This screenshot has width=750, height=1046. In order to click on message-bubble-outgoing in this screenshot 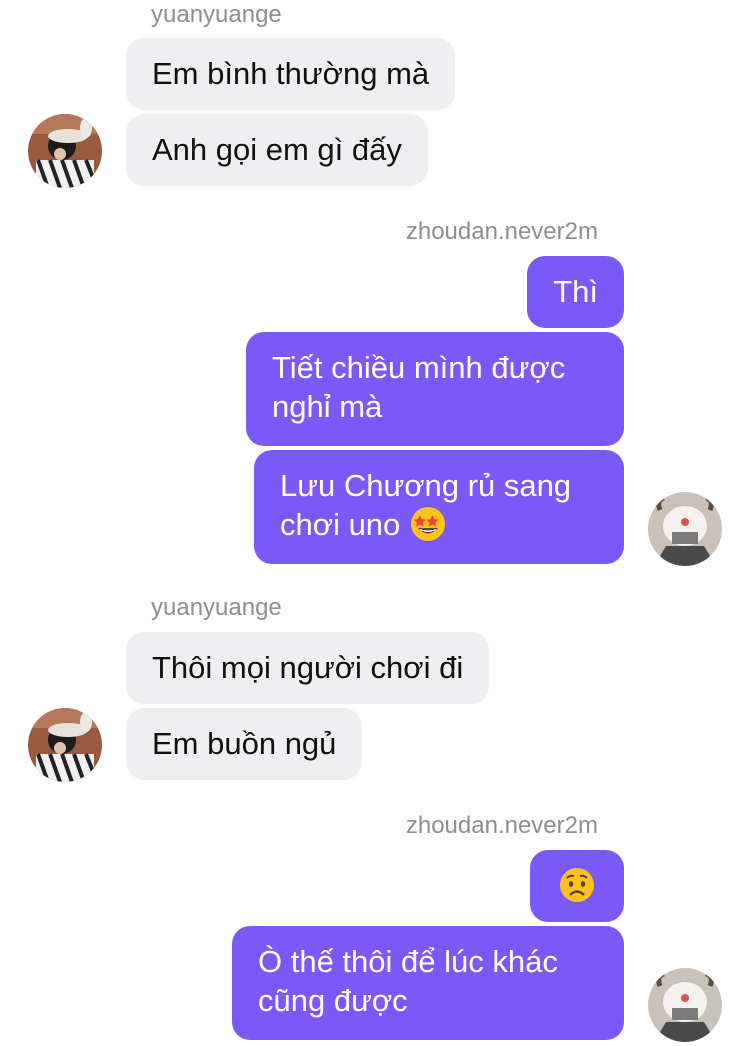, I will do `click(577, 886)`.